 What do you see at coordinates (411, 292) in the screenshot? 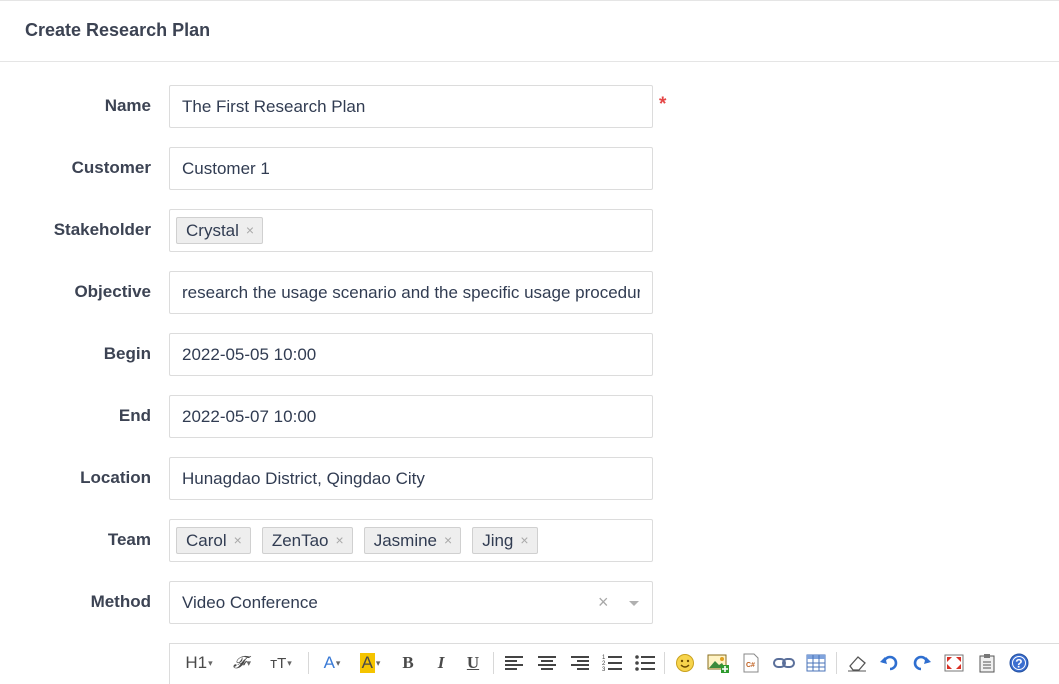
I see `objective-input` at bounding box center [411, 292].